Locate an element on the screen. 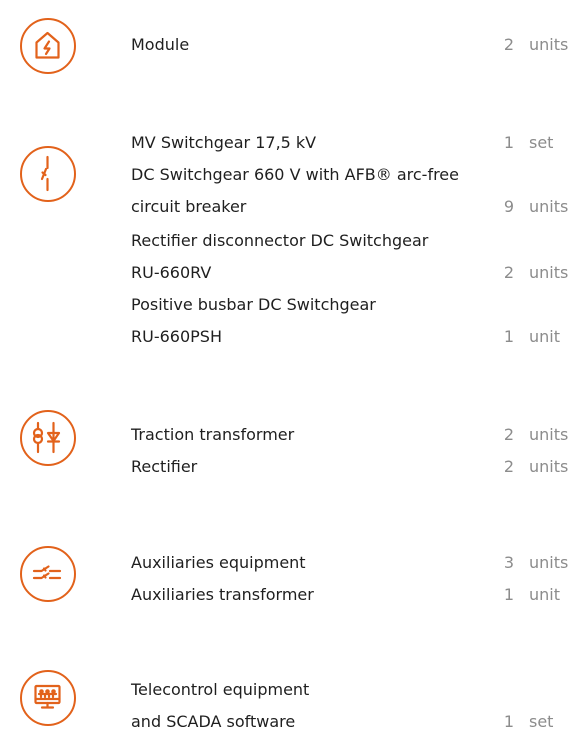 Image resolution: width=585 pixels, height=738 pixels. list-item: Rectifier disconnector DC Switchgear is located at coordinates (358, 241).